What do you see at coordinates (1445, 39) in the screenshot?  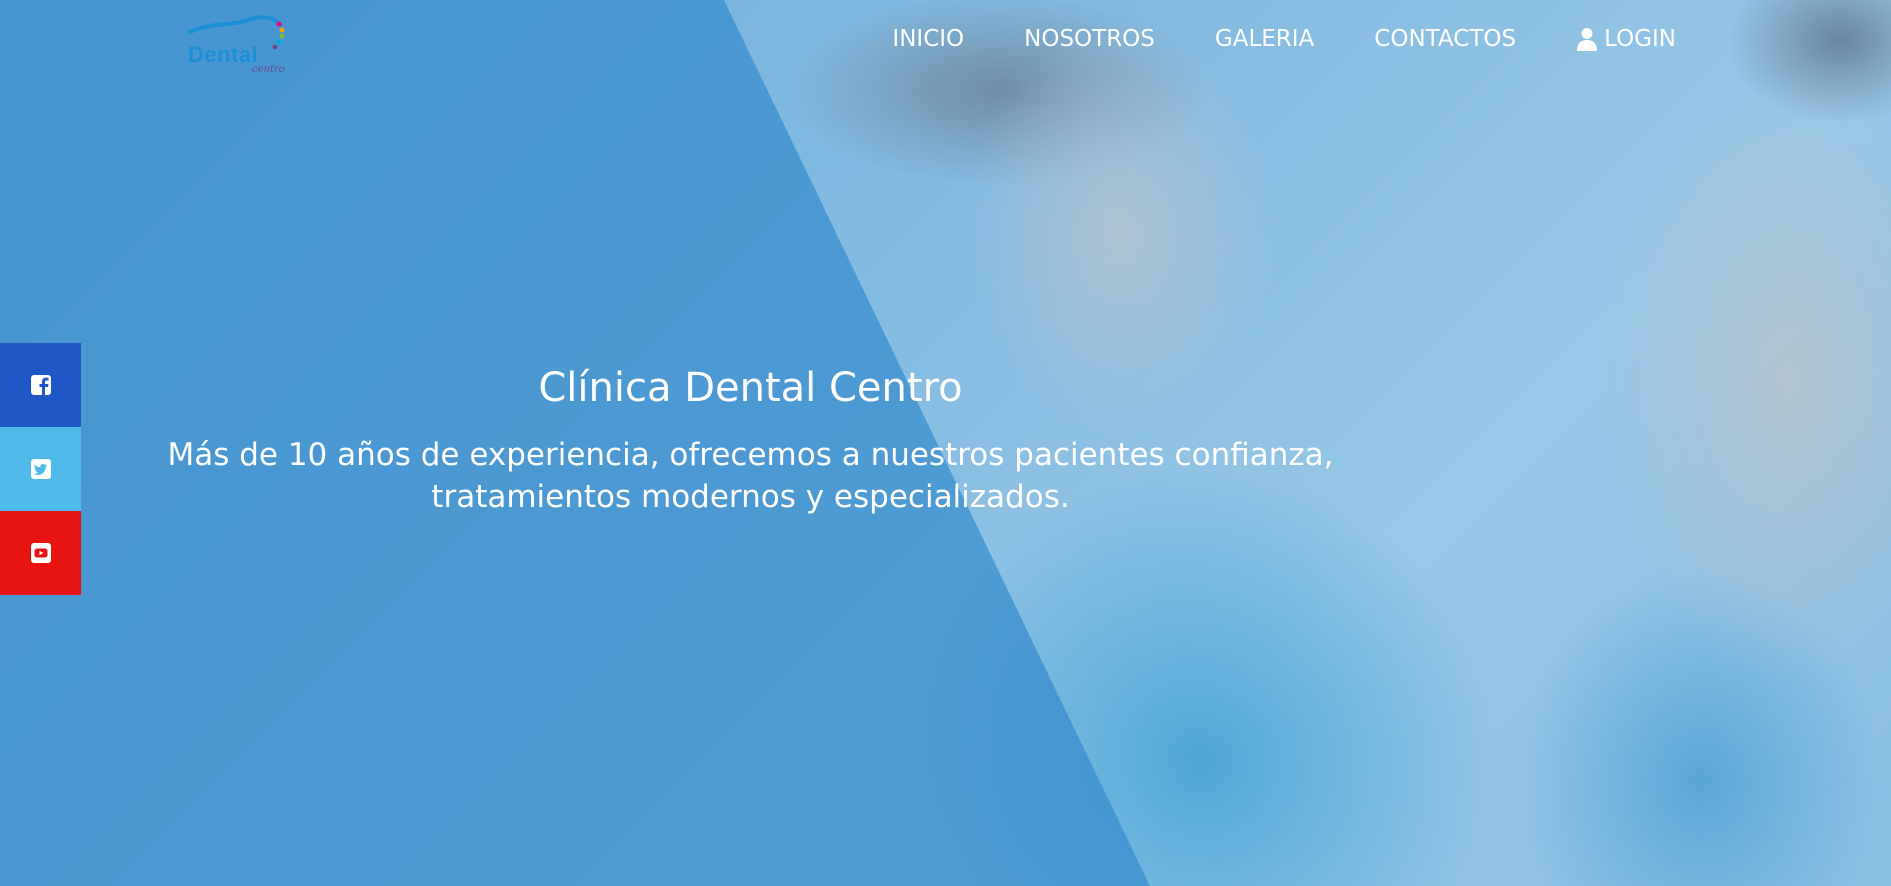 I see `nav-item-contactos: CONTACTOS` at bounding box center [1445, 39].